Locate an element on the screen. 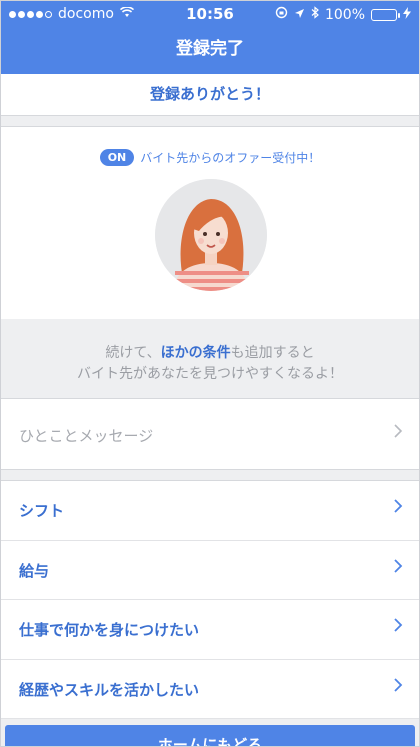 This screenshot has width=420, height=747. hint-line-2: バイト先があなたを見つけやすくなるよ！ is located at coordinates (210, 374).